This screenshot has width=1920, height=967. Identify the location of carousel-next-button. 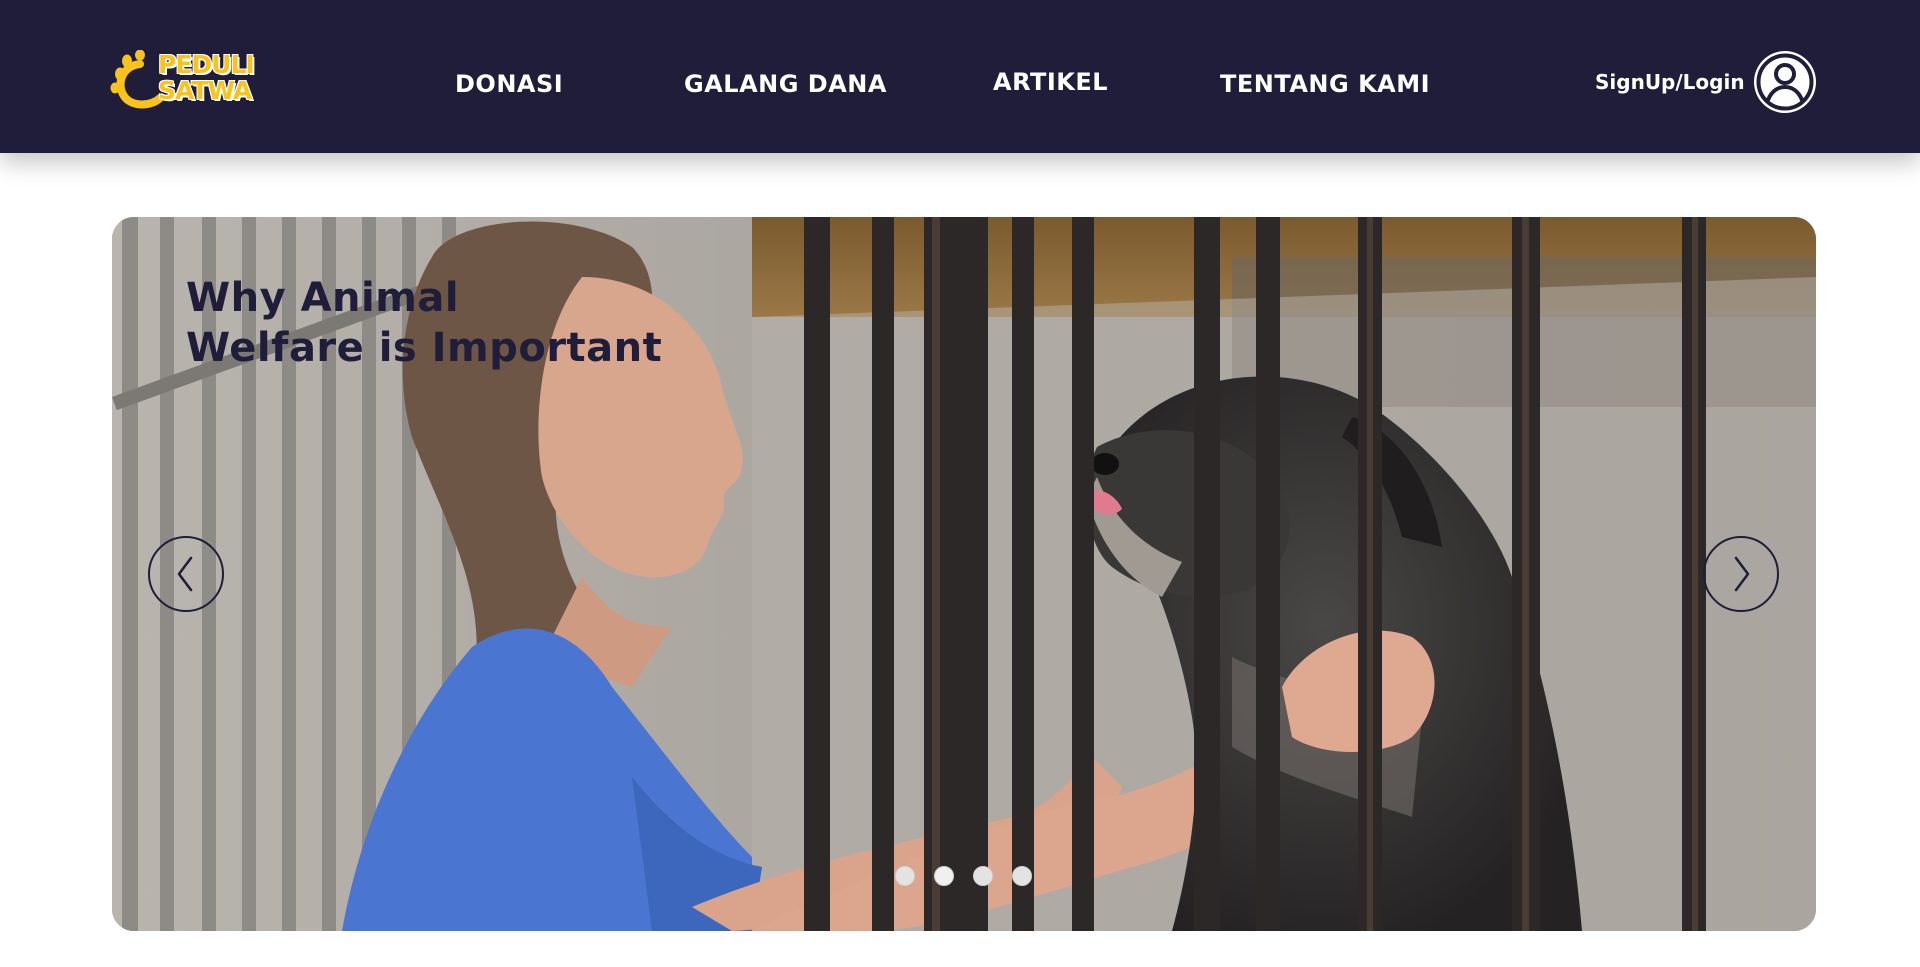
(1741, 574).